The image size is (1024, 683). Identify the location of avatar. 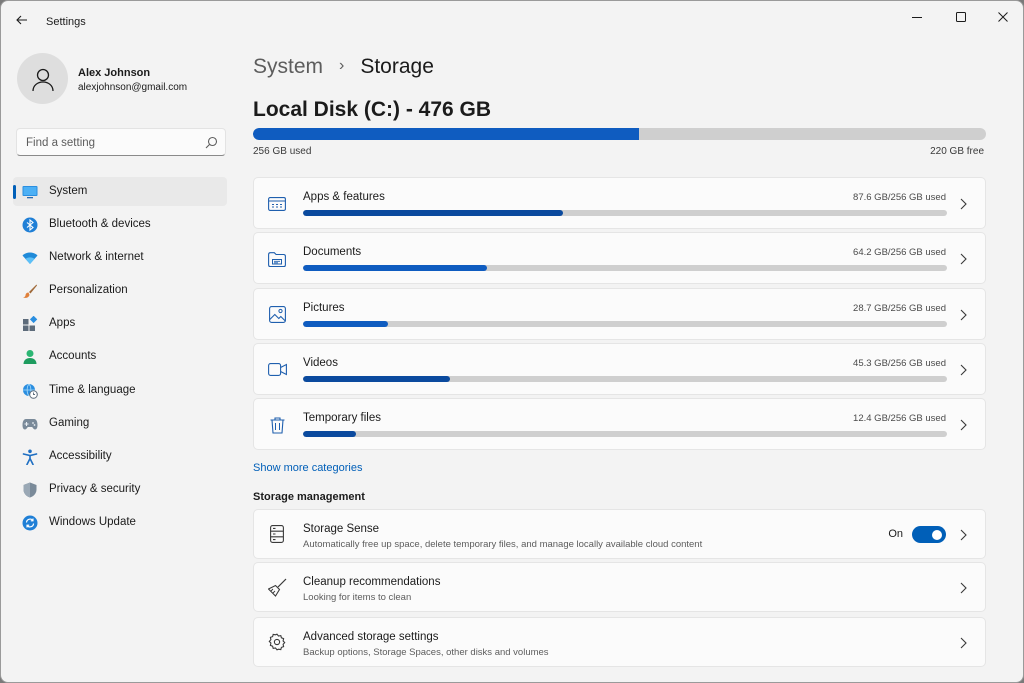
(42, 78).